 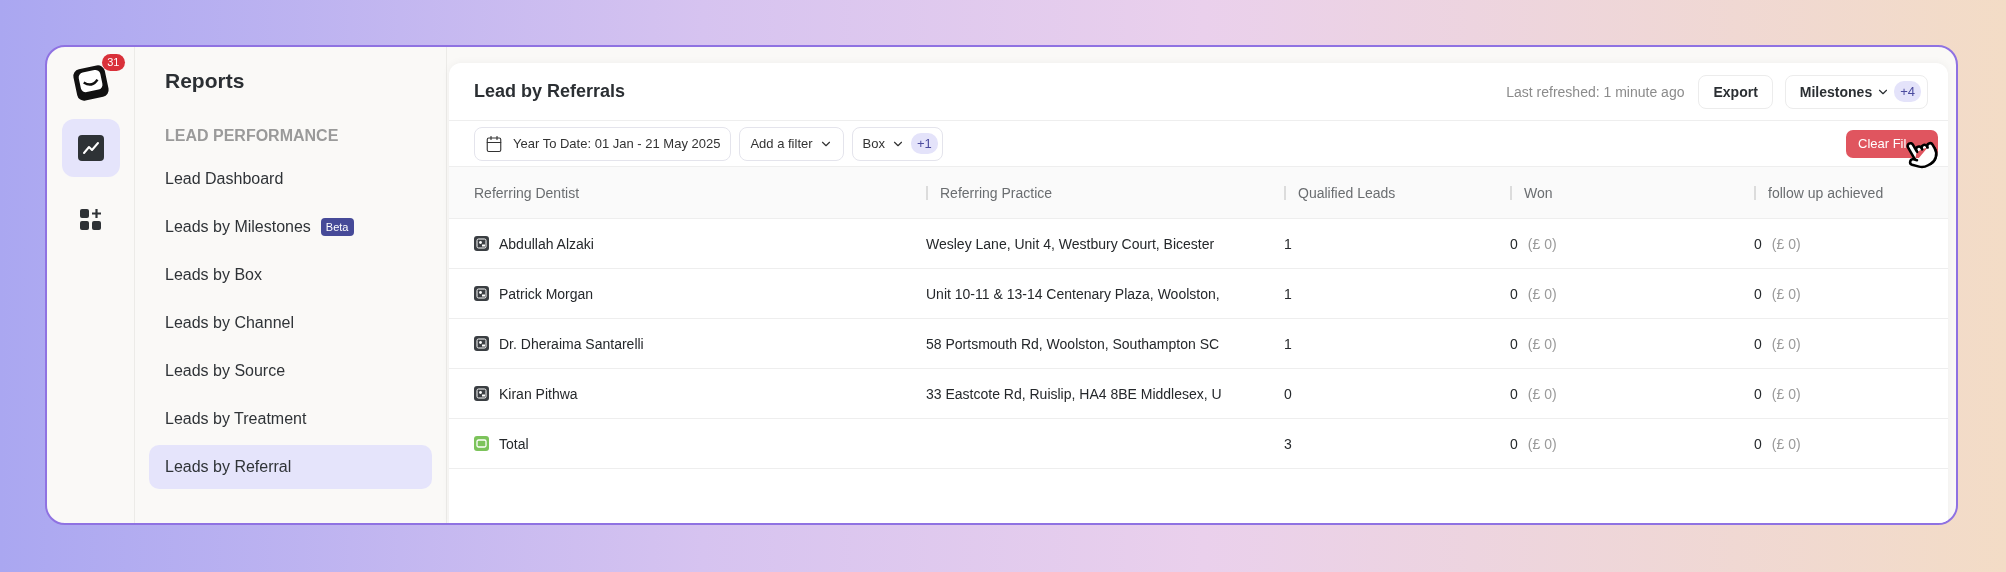 I want to click on item-label: Leads by Treatment, so click(x=236, y=419).